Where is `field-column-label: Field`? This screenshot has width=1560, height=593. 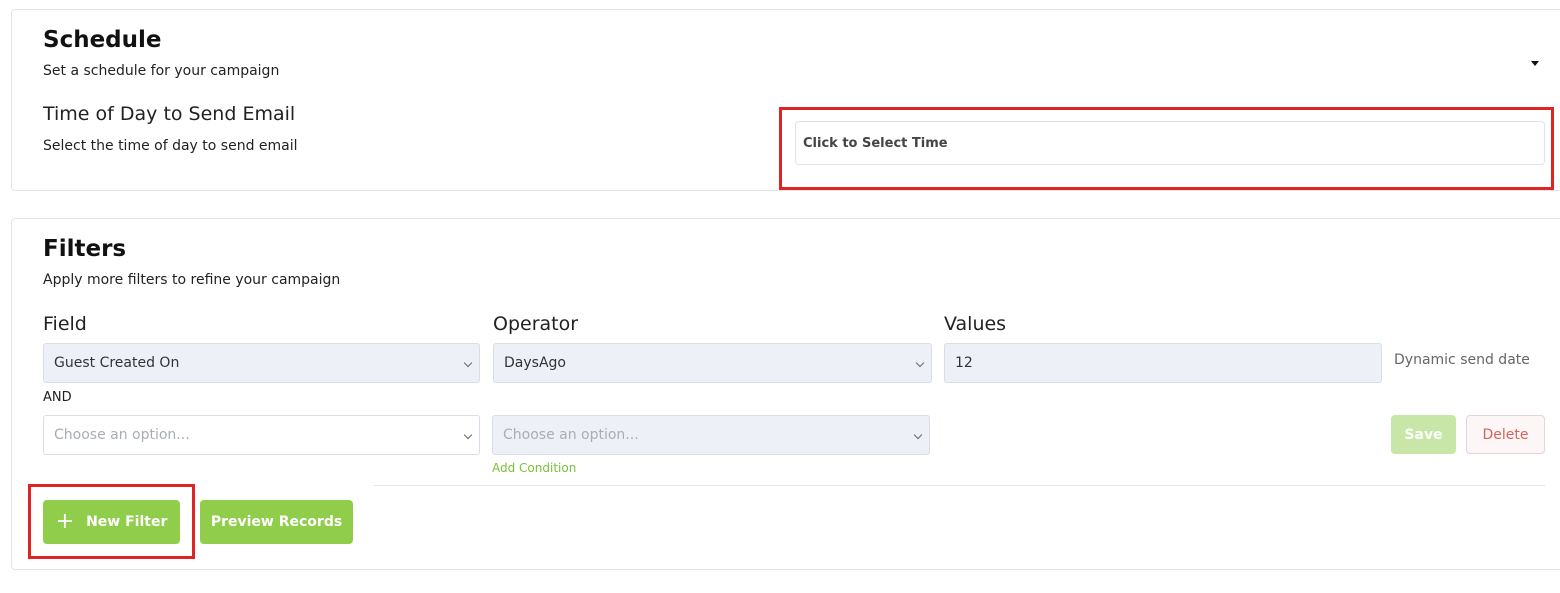 field-column-label: Field is located at coordinates (65, 324).